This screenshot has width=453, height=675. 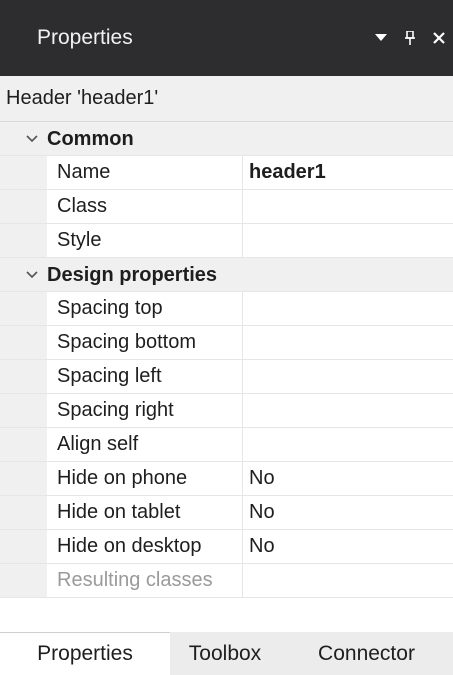 I want to click on property-name: Spacing bottom, so click(x=145, y=342).